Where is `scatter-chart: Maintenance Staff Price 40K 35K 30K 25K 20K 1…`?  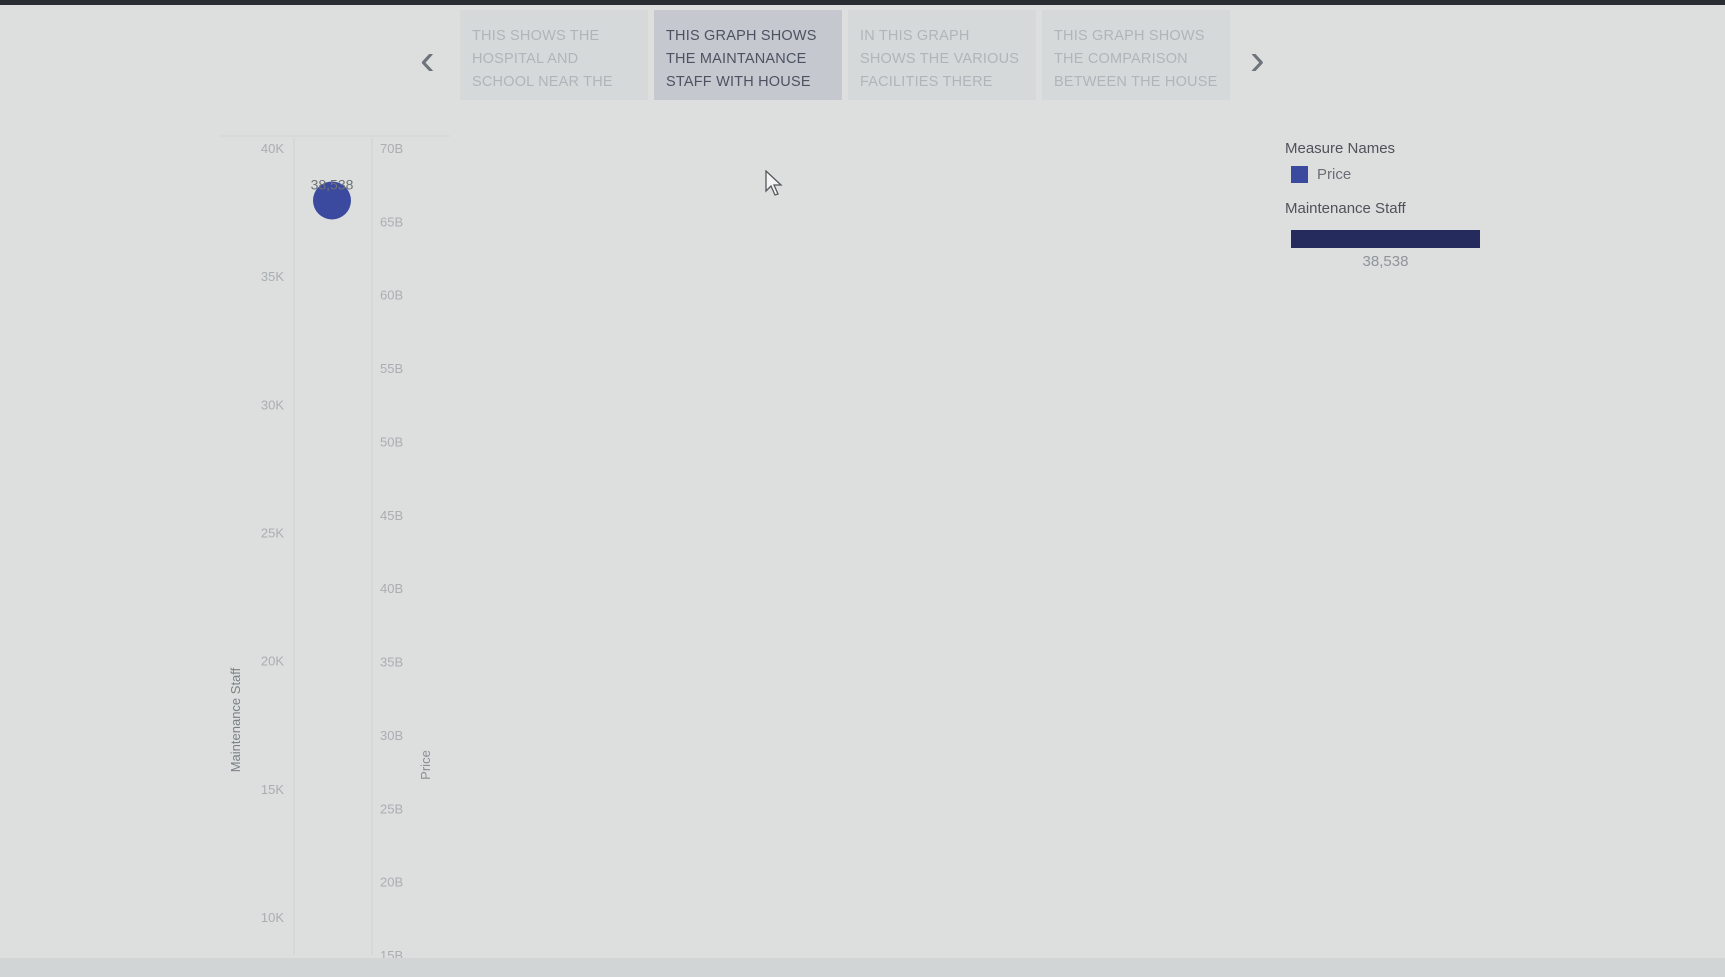 scatter-chart: Maintenance Staff Price 40K 35K 30K 25K 20K 1… is located at coordinates (330, 541).